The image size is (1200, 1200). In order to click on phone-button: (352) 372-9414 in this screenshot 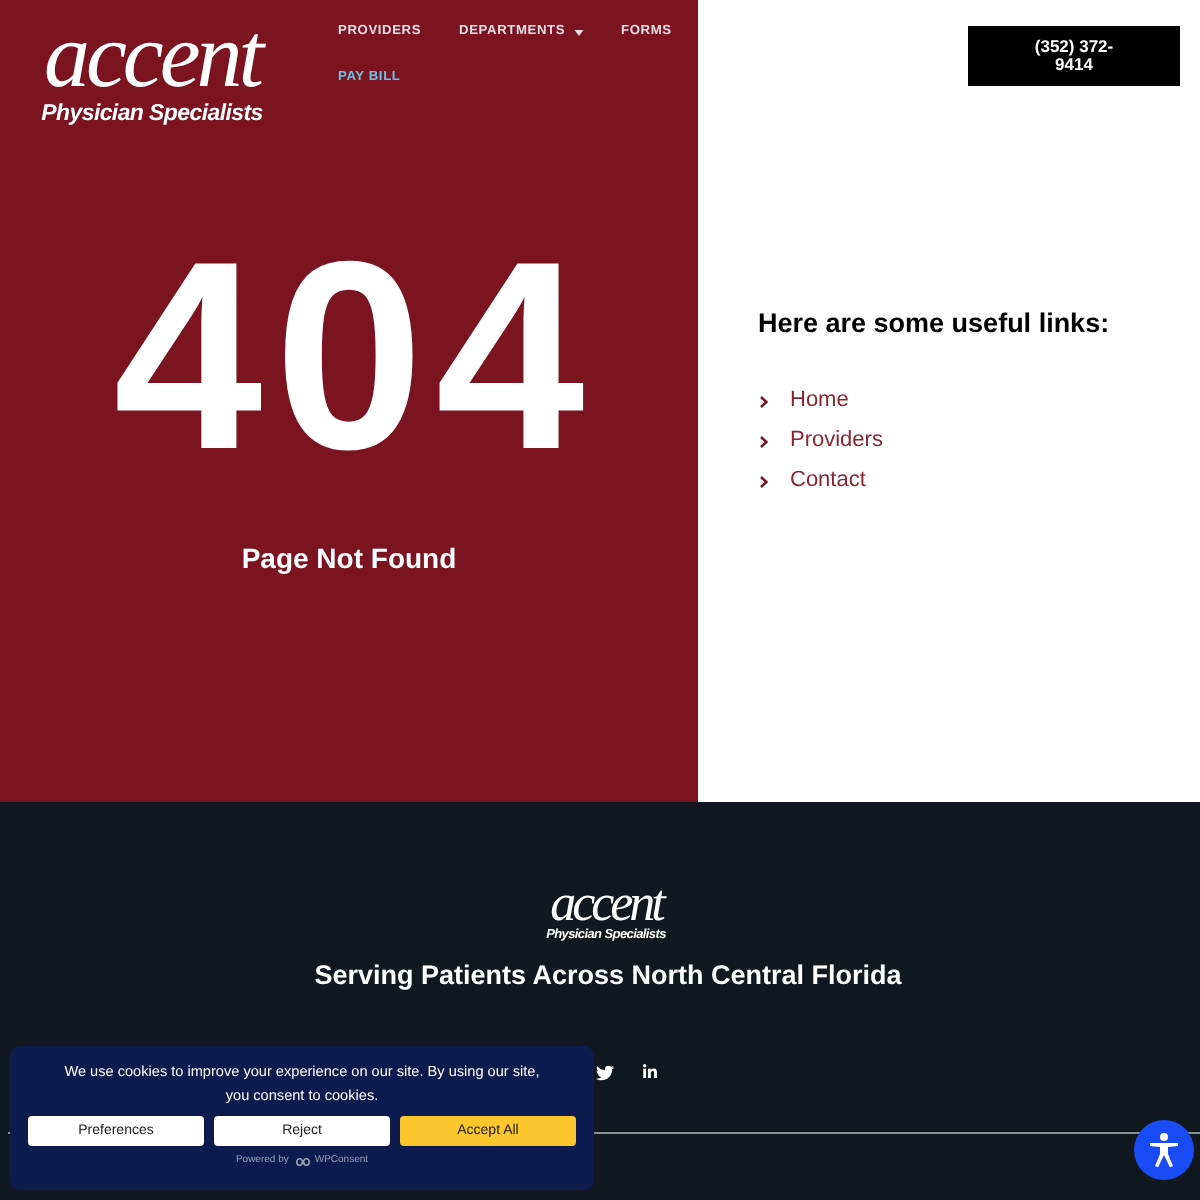, I will do `click(1074, 56)`.